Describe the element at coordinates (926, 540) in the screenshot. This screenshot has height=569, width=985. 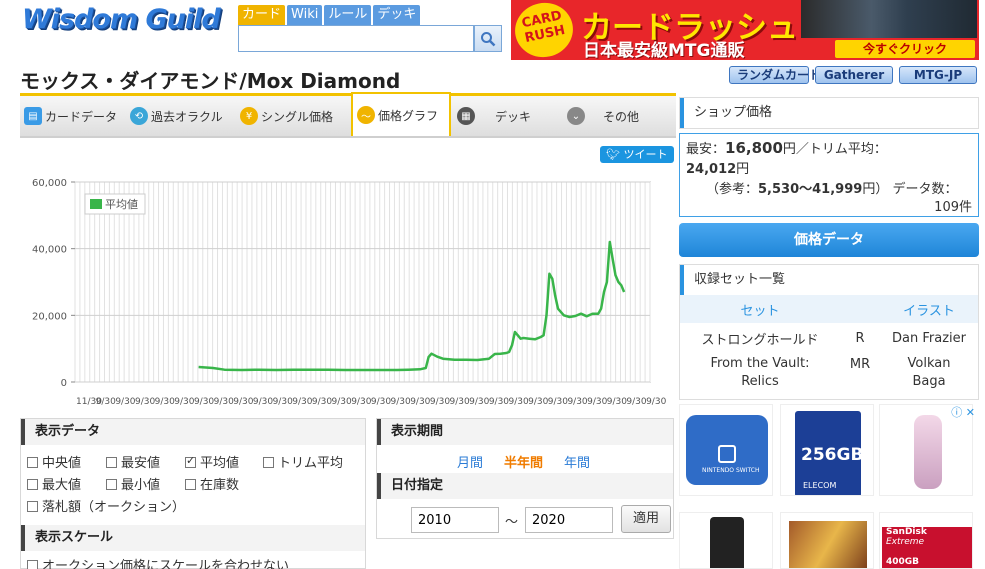
I see `ad-sandisk: SanDisk Extreme 400GB` at that location.